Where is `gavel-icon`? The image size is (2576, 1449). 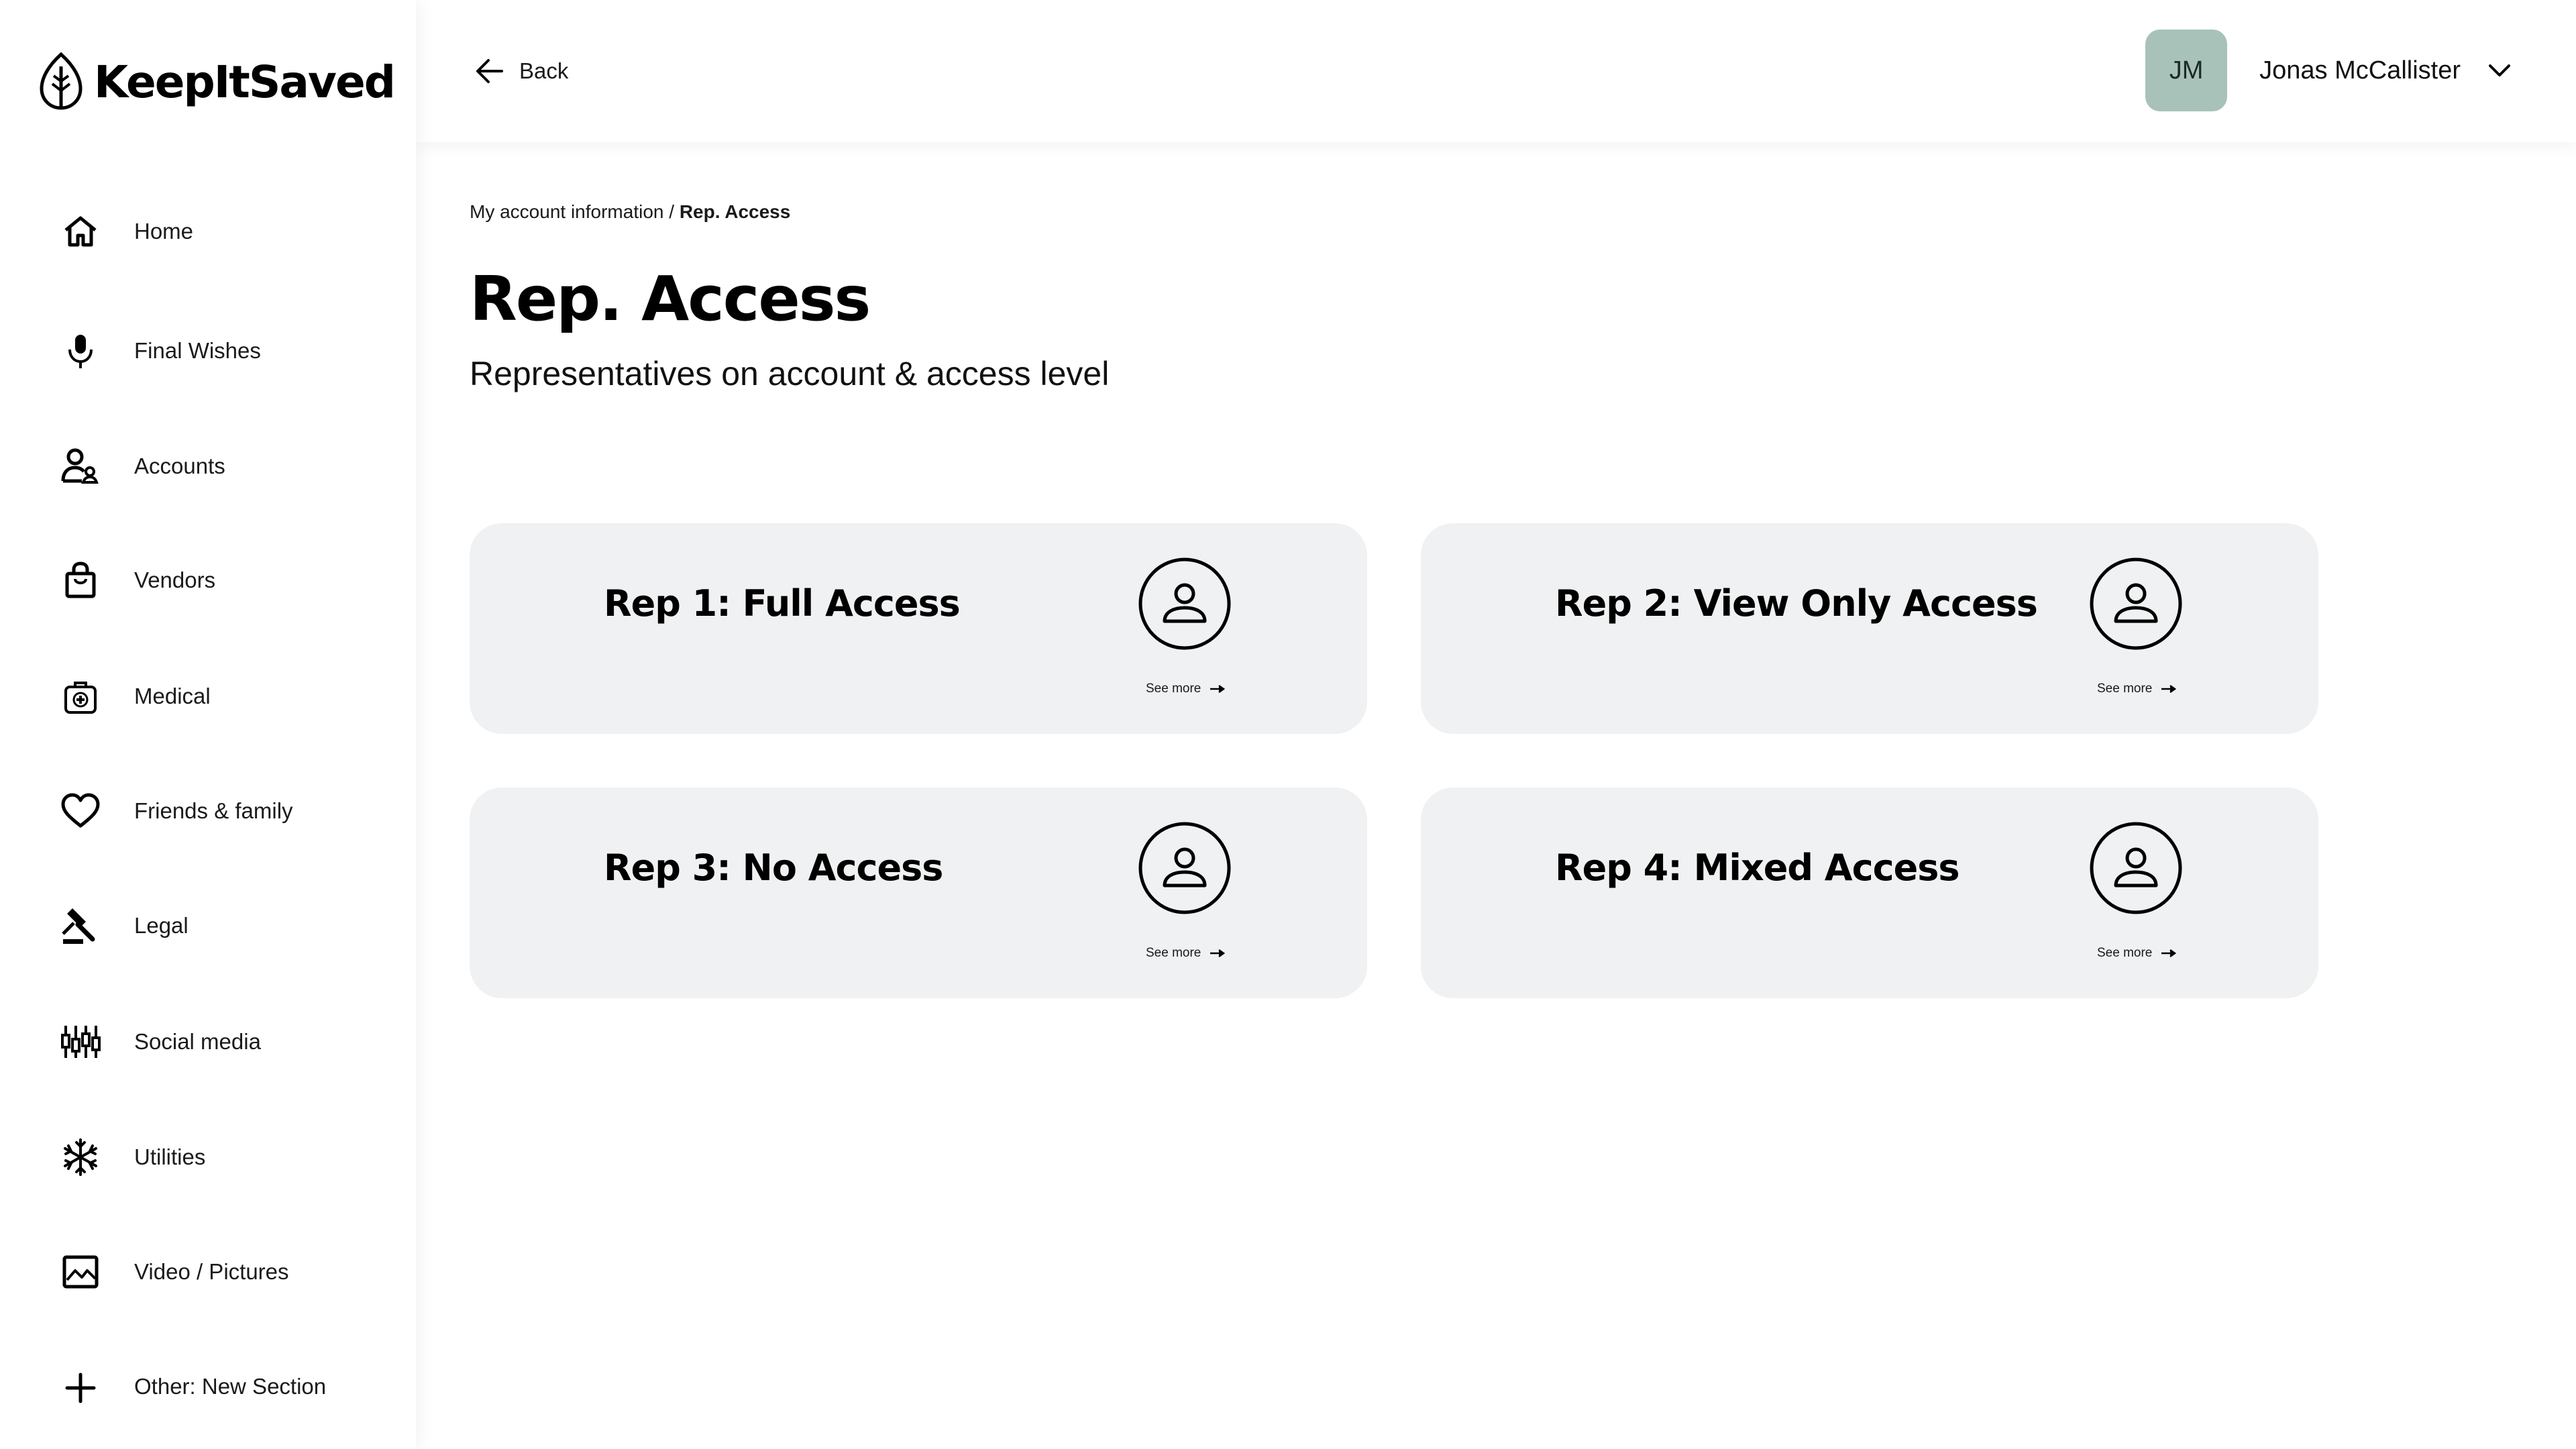
gavel-icon is located at coordinates (80, 926).